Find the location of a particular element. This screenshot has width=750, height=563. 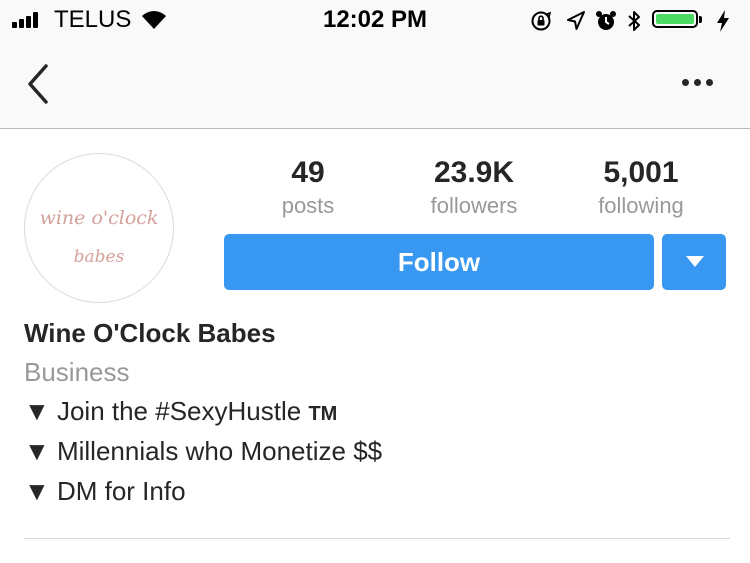

battery-icon is located at coordinates (680, 20).